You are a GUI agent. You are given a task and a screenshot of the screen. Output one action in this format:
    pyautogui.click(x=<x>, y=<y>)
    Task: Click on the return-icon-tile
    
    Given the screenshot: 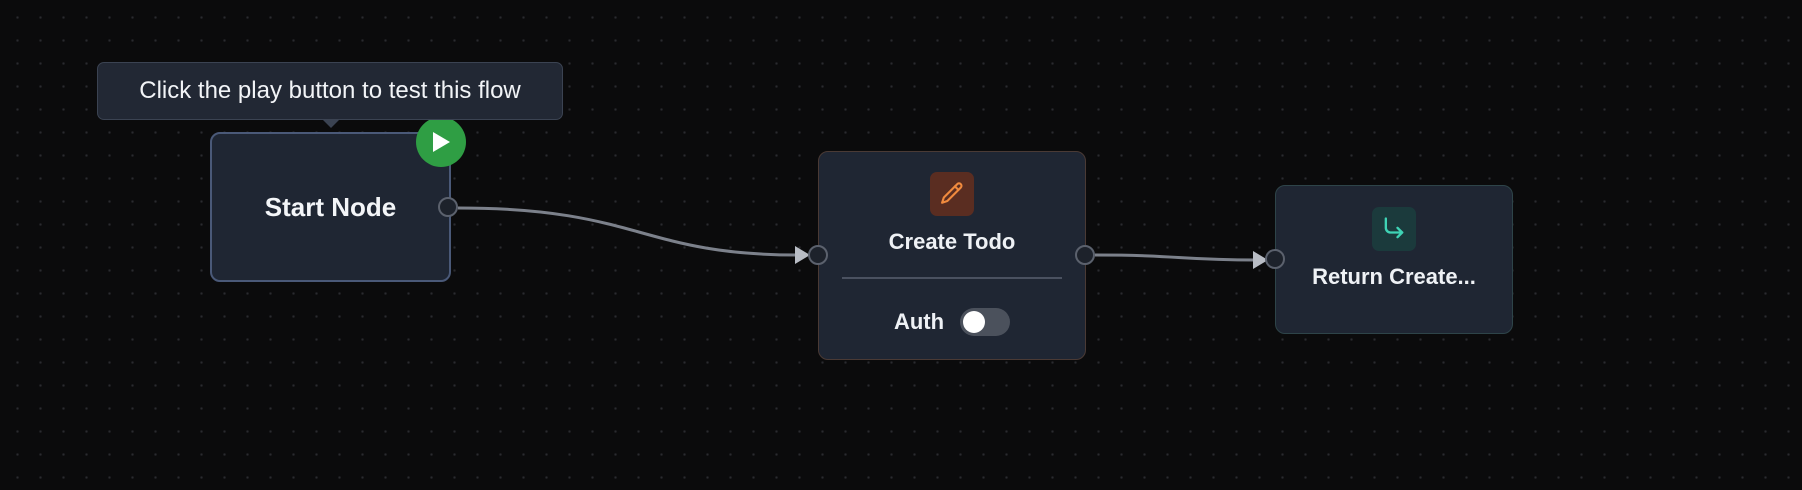 What is the action you would take?
    pyautogui.click(x=1394, y=229)
    